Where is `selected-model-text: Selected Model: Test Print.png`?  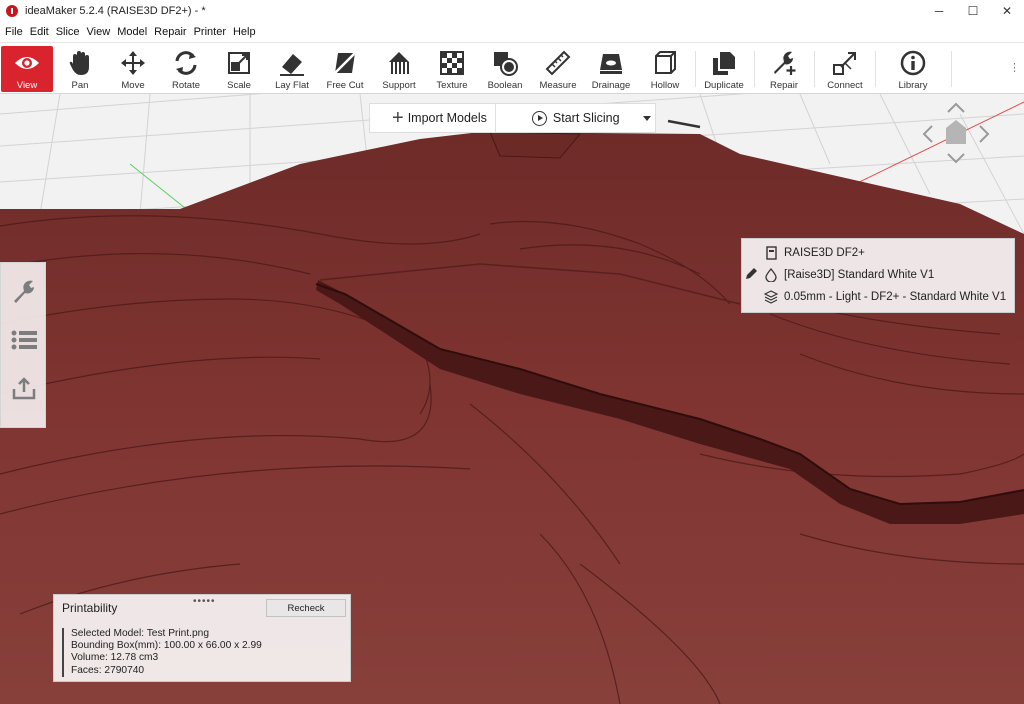 selected-model-text: Selected Model: Test Print.png is located at coordinates (140, 633).